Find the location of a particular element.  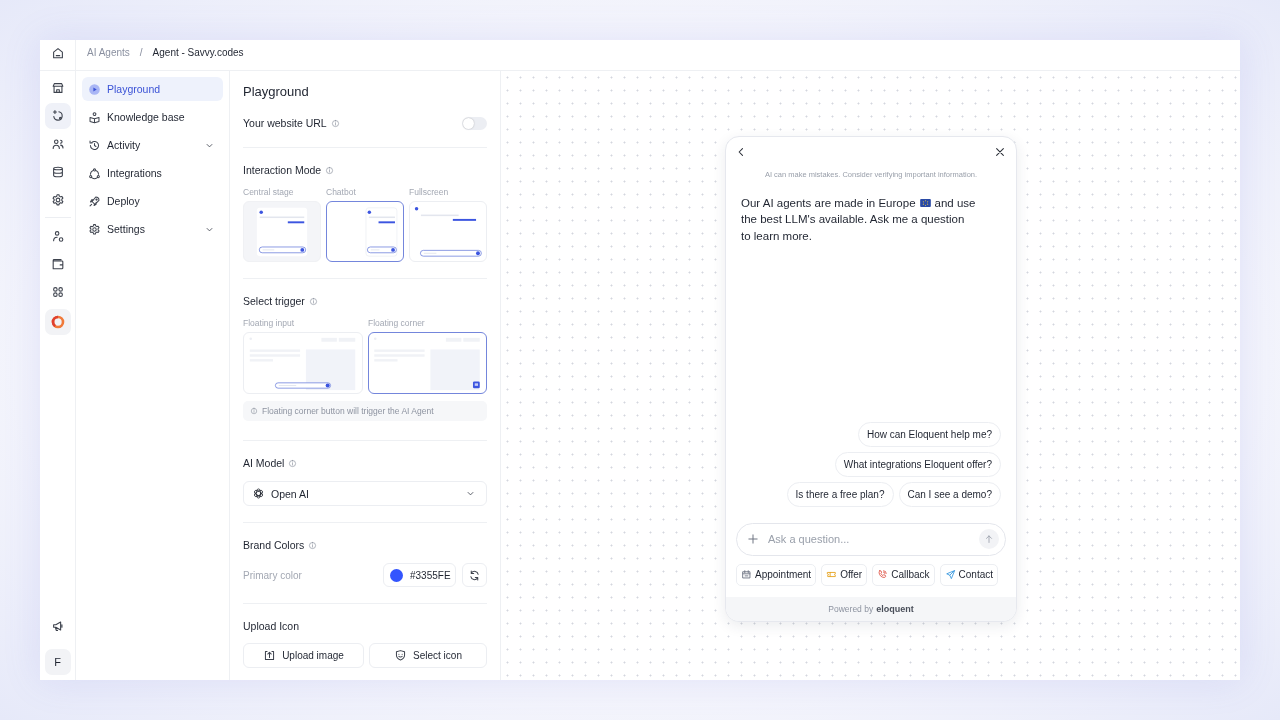

nav-item: Integrations is located at coordinates (152, 173).